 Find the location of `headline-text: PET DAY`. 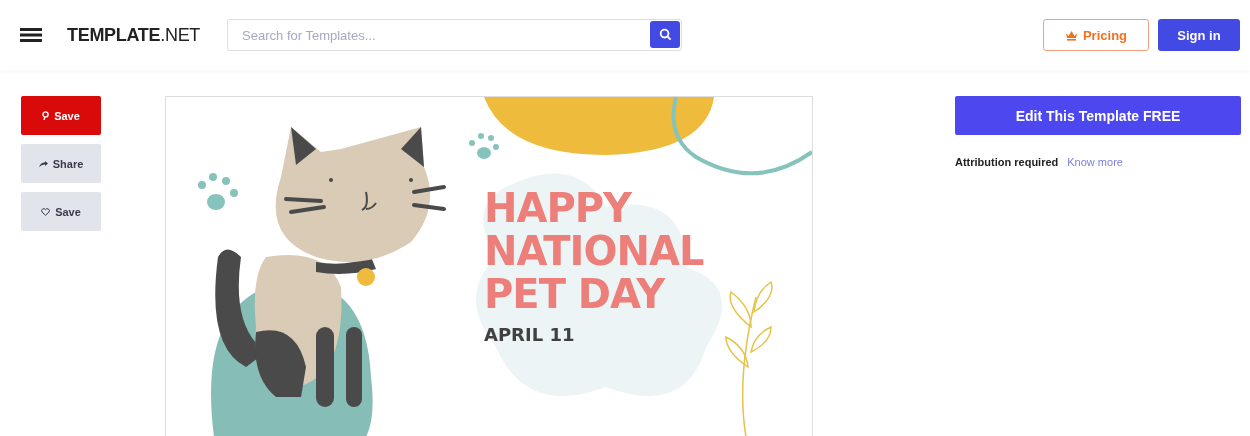

headline-text: PET DAY is located at coordinates (575, 294).